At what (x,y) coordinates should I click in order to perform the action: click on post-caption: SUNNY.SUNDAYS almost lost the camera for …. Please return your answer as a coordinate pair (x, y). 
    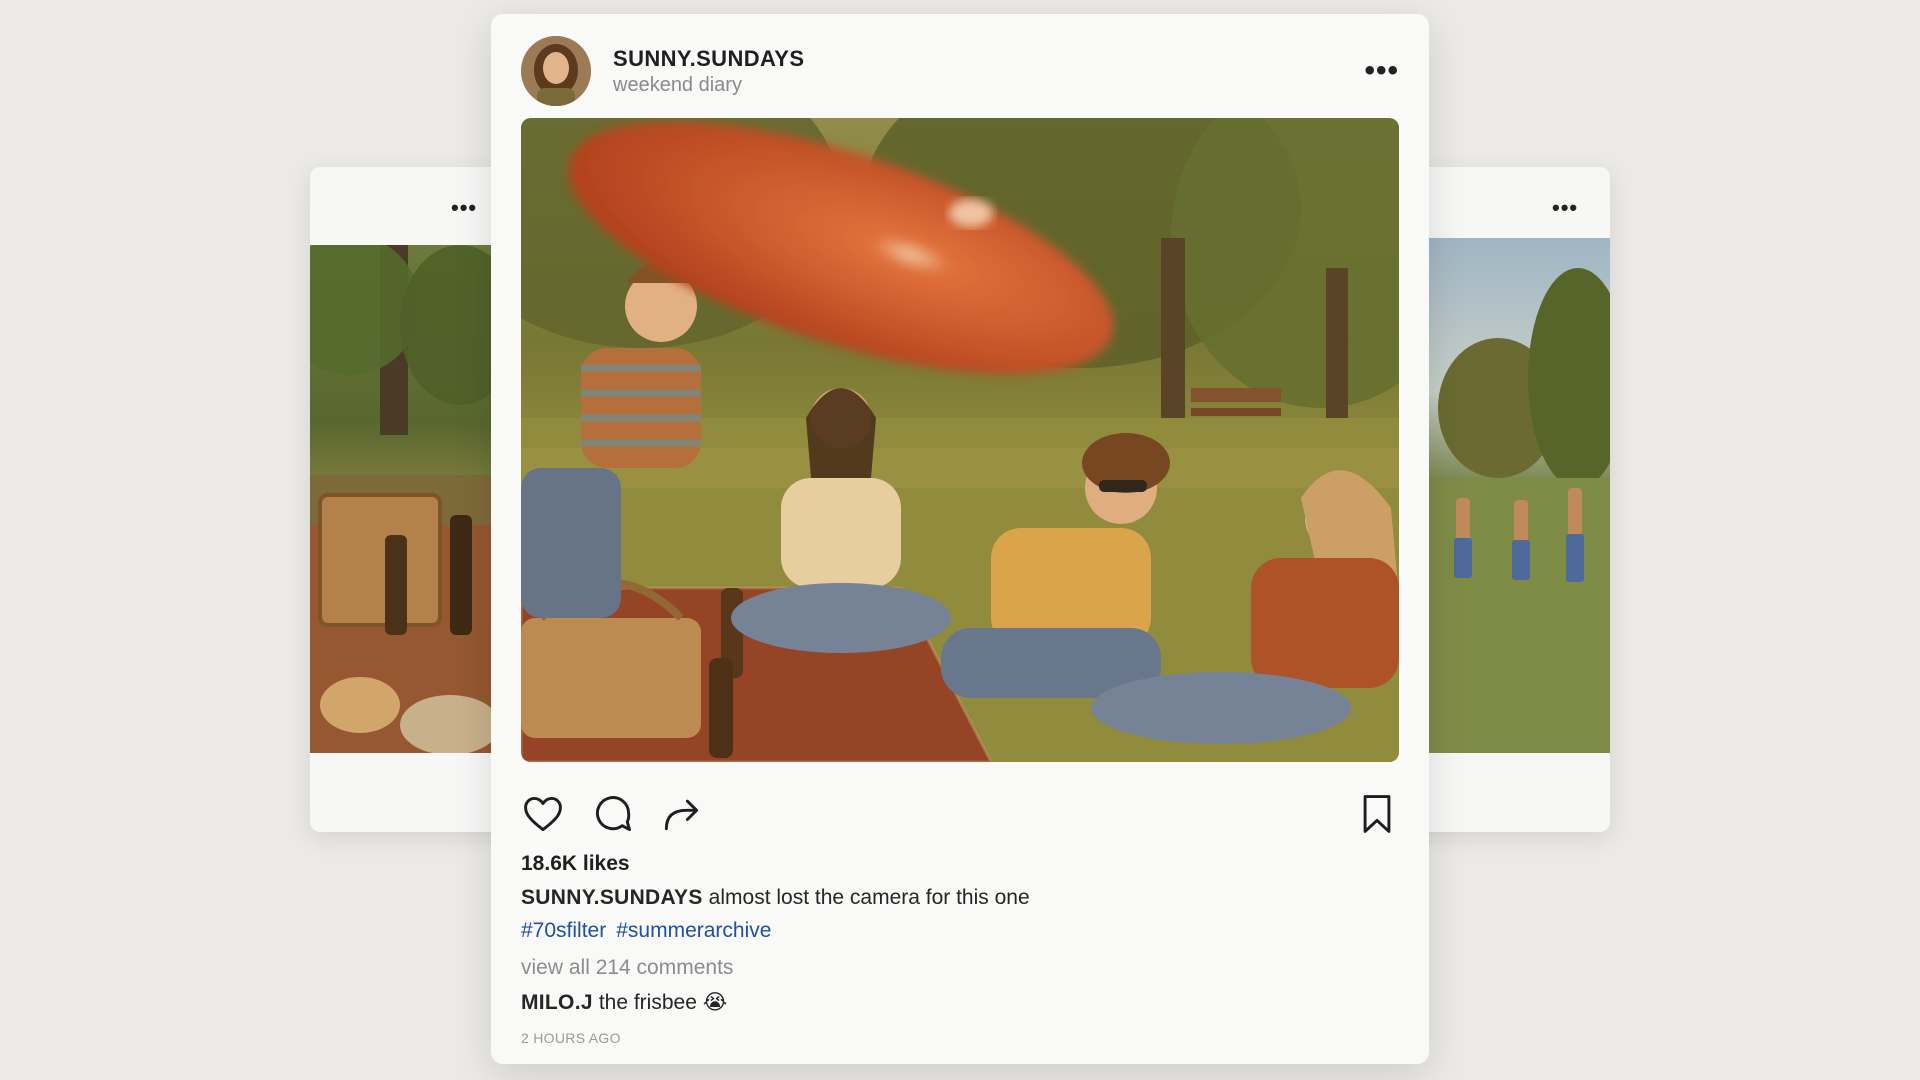
    Looking at the image, I should click on (775, 898).